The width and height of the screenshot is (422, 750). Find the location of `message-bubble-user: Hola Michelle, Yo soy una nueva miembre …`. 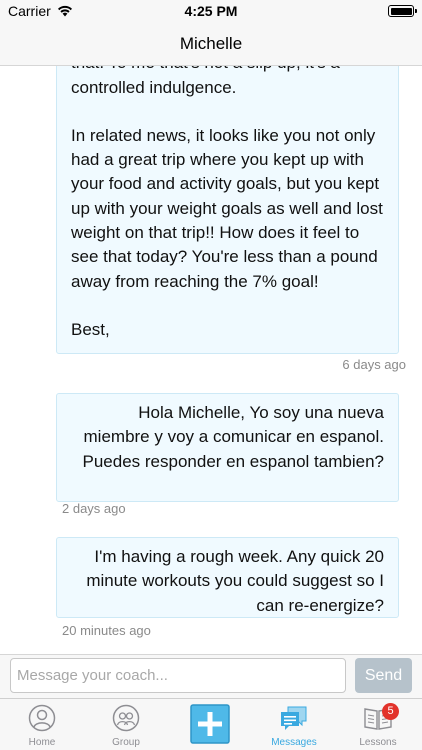

message-bubble-user: Hola Michelle, Yo soy una nueva miembre … is located at coordinates (227, 447).